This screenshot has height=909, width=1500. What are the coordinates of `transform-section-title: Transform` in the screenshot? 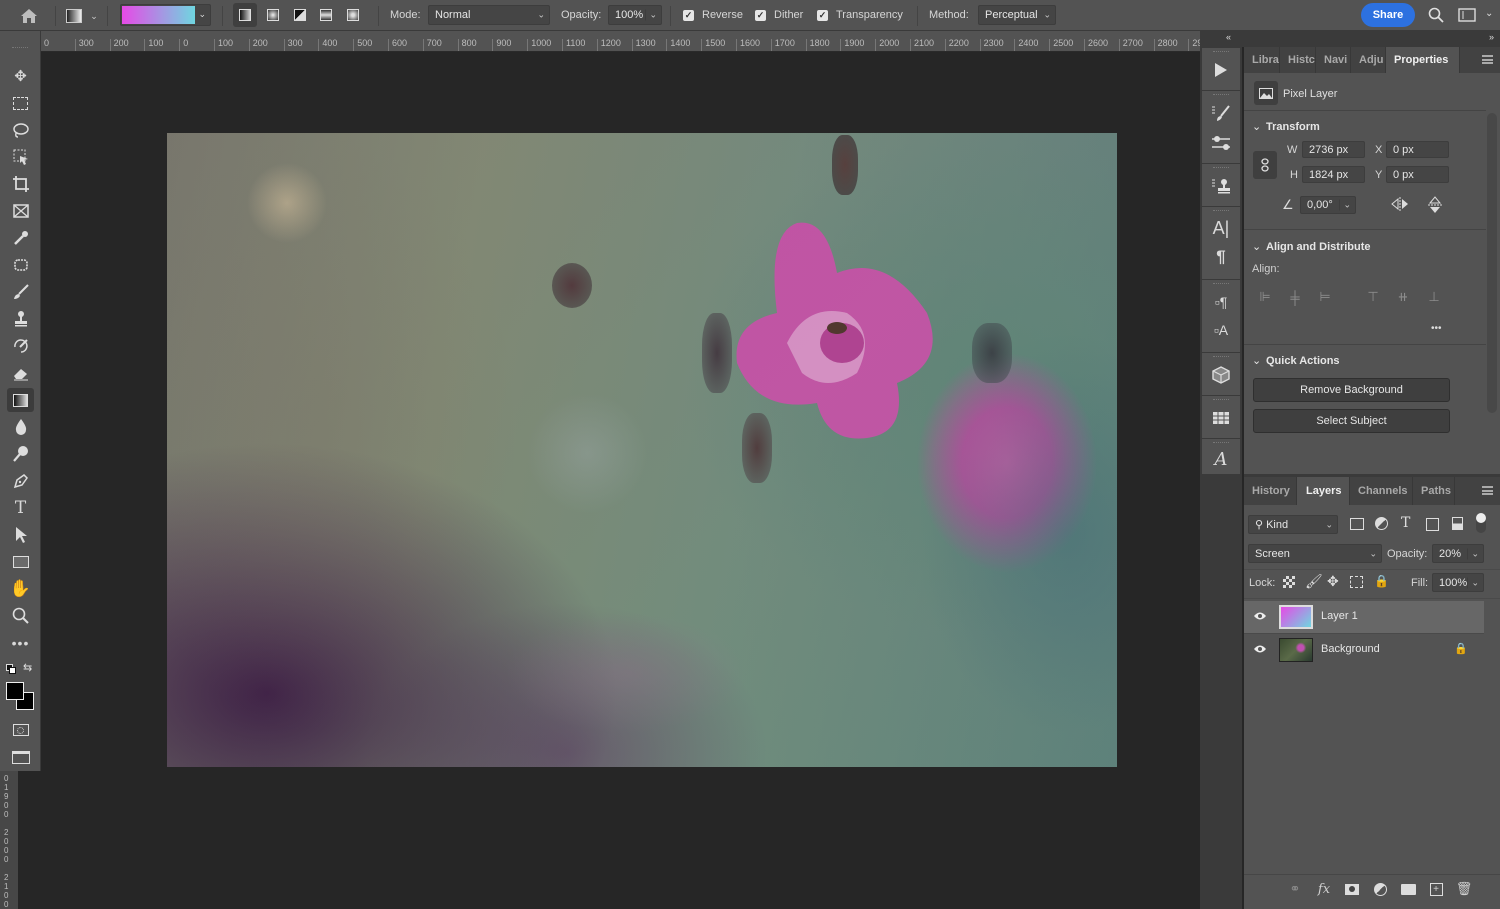 It's located at (1293, 127).